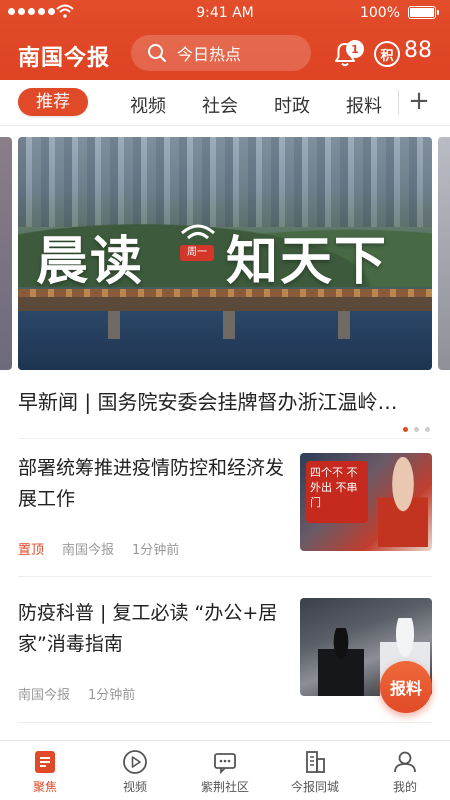 This screenshot has height=800, width=450. What do you see at coordinates (379, 13) in the screenshot?
I see `battery-percent: 100%` at bounding box center [379, 13].